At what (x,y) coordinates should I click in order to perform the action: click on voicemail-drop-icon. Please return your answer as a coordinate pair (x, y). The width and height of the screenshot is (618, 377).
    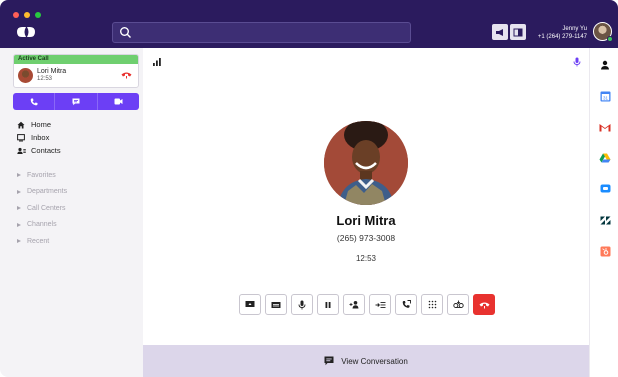
    Looking at the image, I should click on (458, 304).